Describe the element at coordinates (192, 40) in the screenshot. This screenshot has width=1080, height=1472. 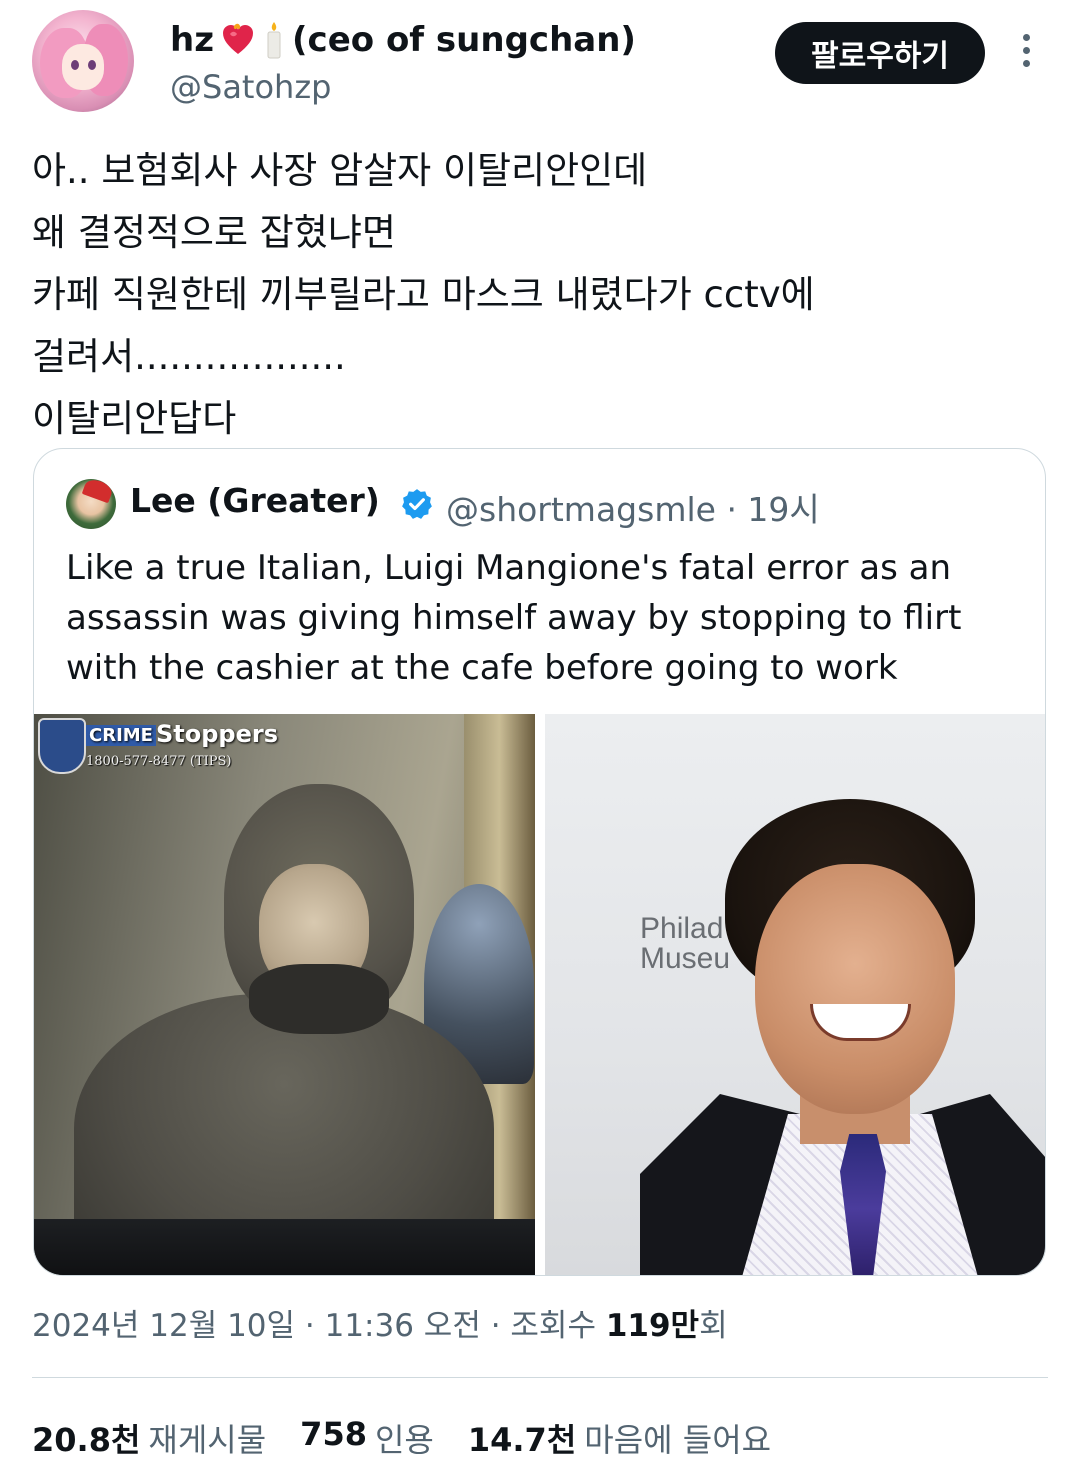
I see `display-name-prefix: hz` at that location.